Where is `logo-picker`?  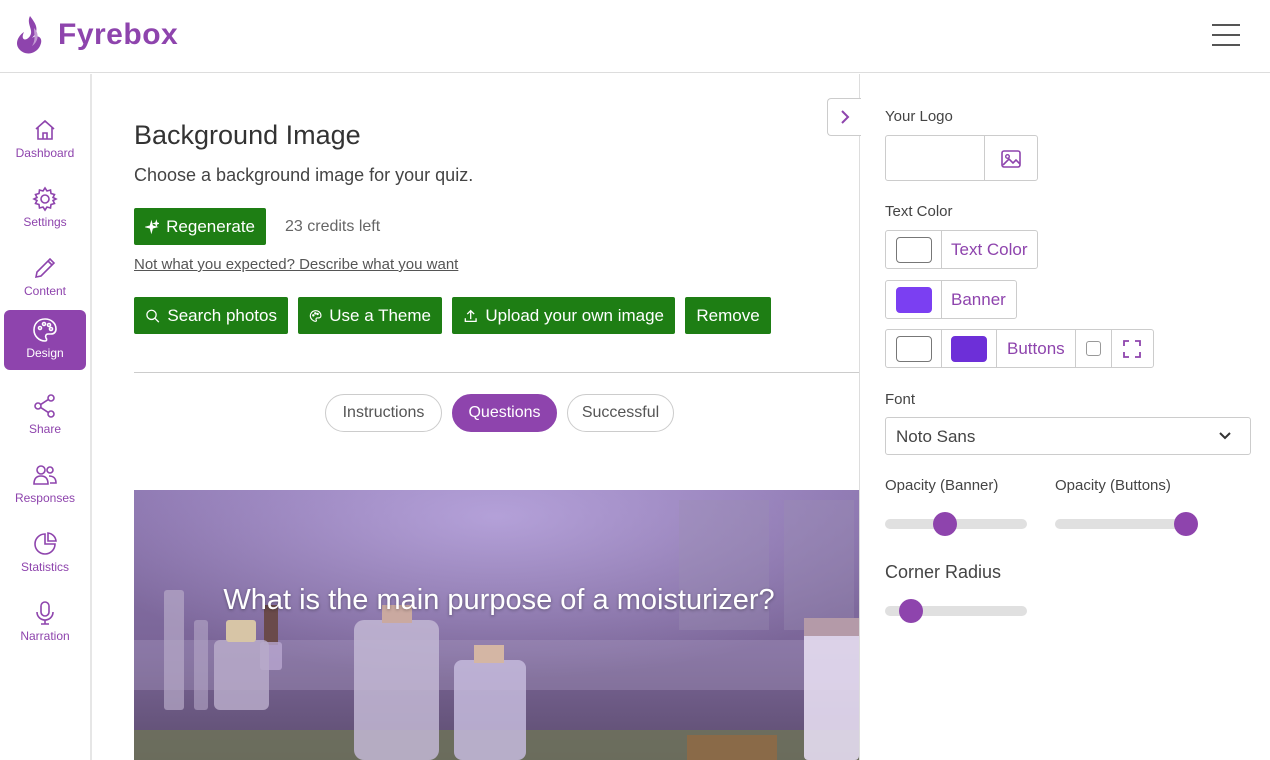
logo-picker is located at coordinates (961, 158).